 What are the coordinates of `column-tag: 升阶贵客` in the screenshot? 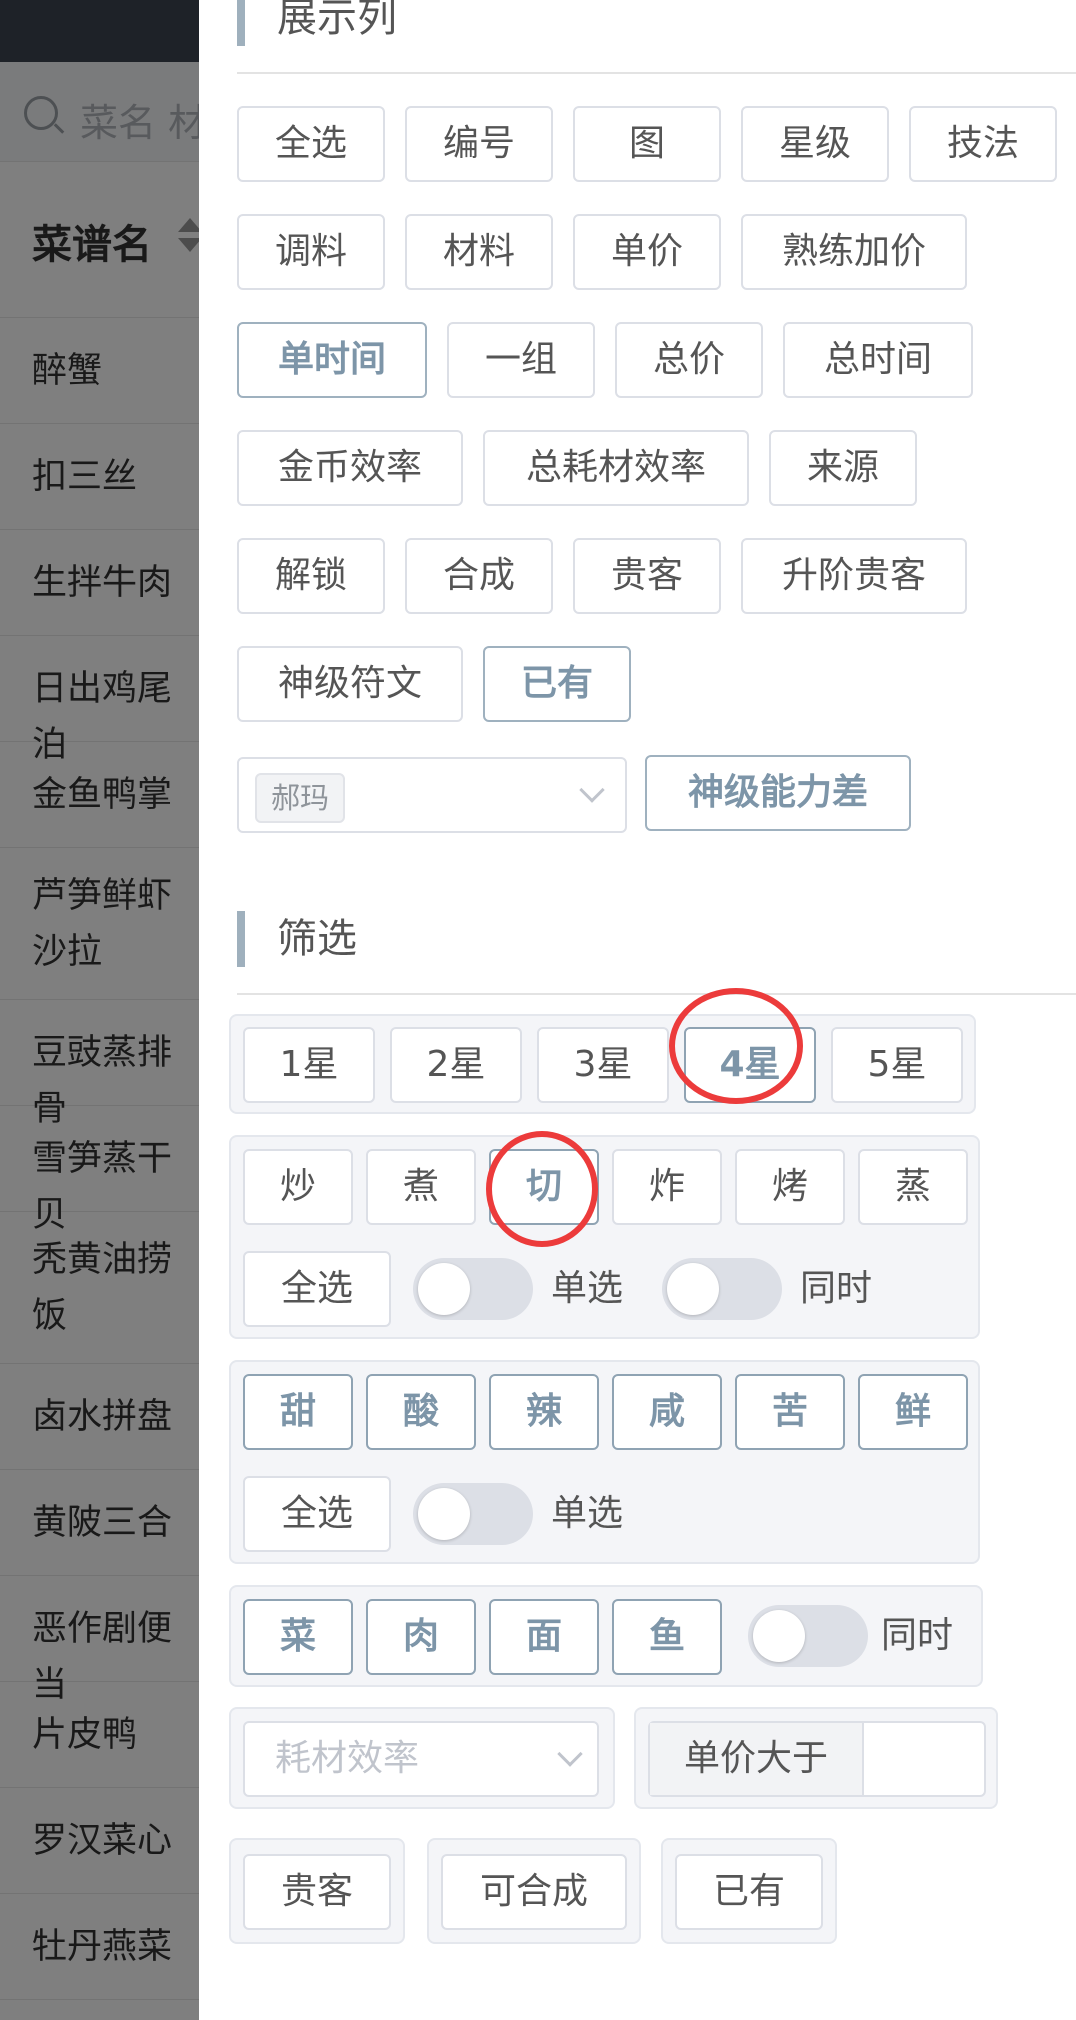 It's located at (854, 576).